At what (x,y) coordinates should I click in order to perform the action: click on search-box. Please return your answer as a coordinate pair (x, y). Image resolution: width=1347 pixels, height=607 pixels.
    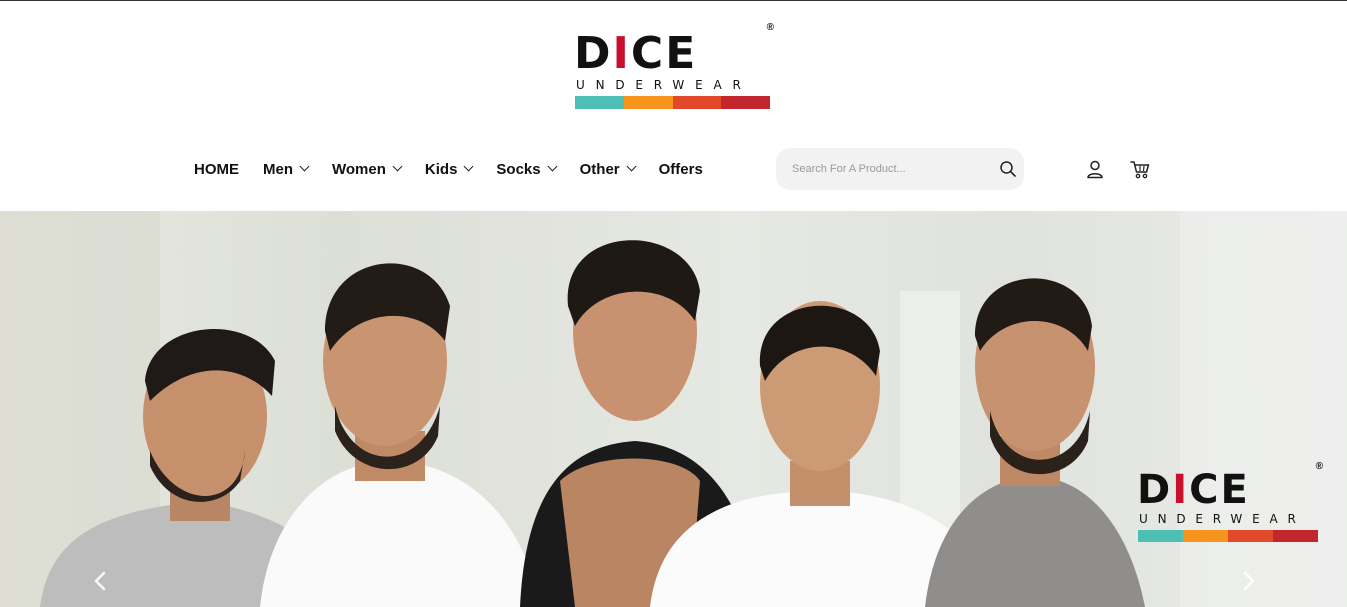
    Looking at the image, I should click on (900, 169).